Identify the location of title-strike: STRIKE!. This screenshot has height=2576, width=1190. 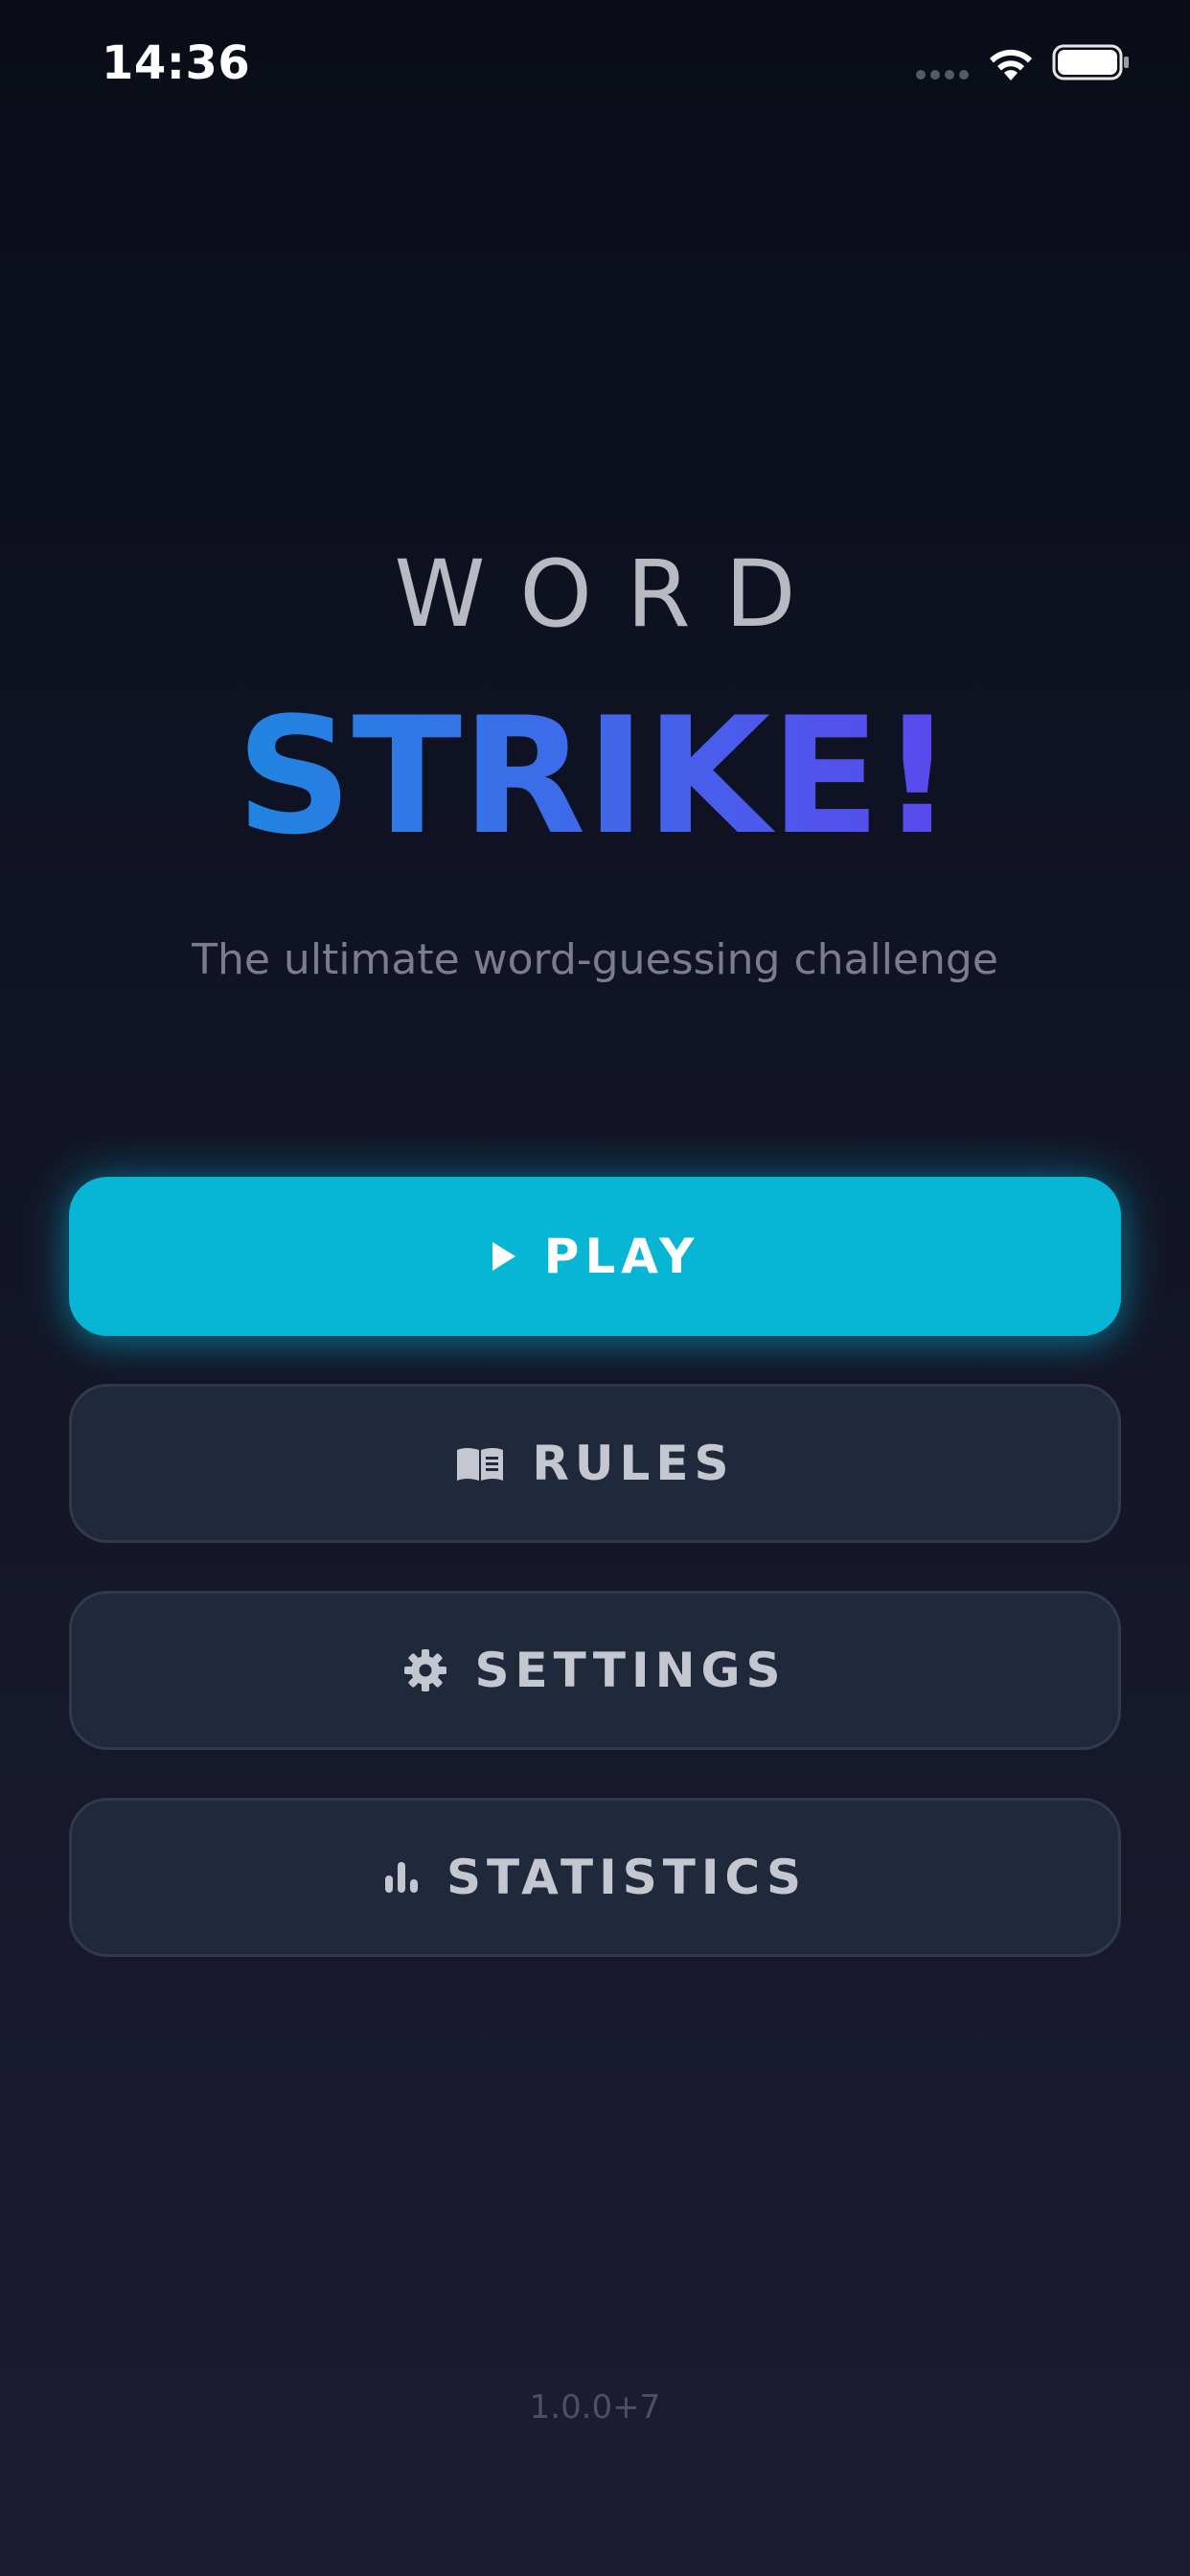
(595, 776).